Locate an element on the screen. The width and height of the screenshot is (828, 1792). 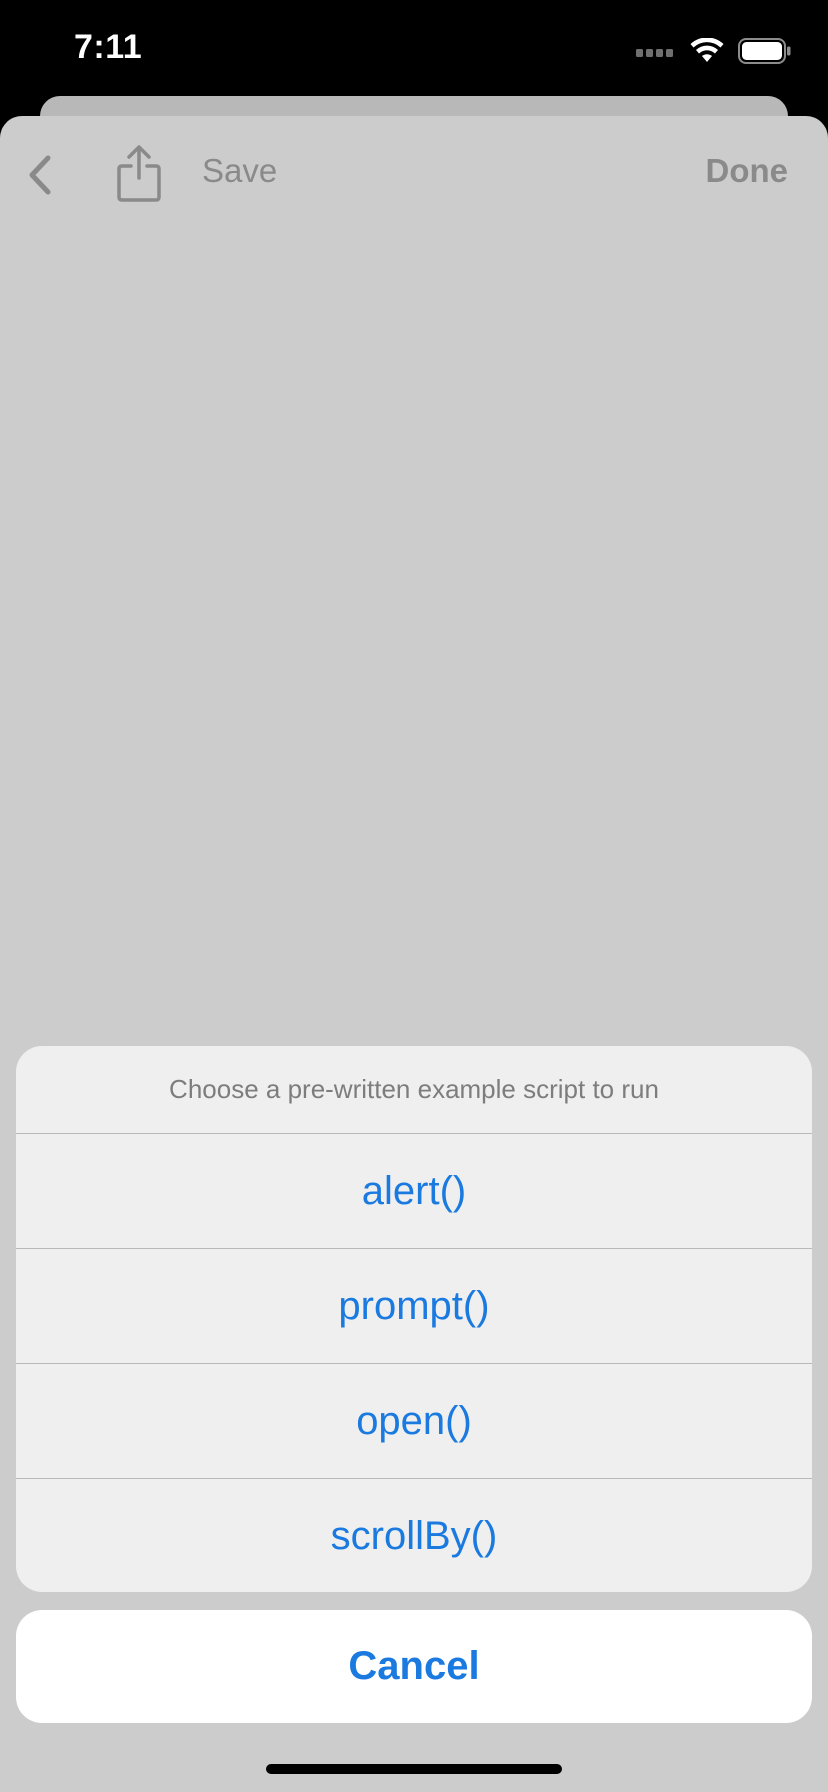
status-bar: 7:11 is located at coordinates (414, 50).